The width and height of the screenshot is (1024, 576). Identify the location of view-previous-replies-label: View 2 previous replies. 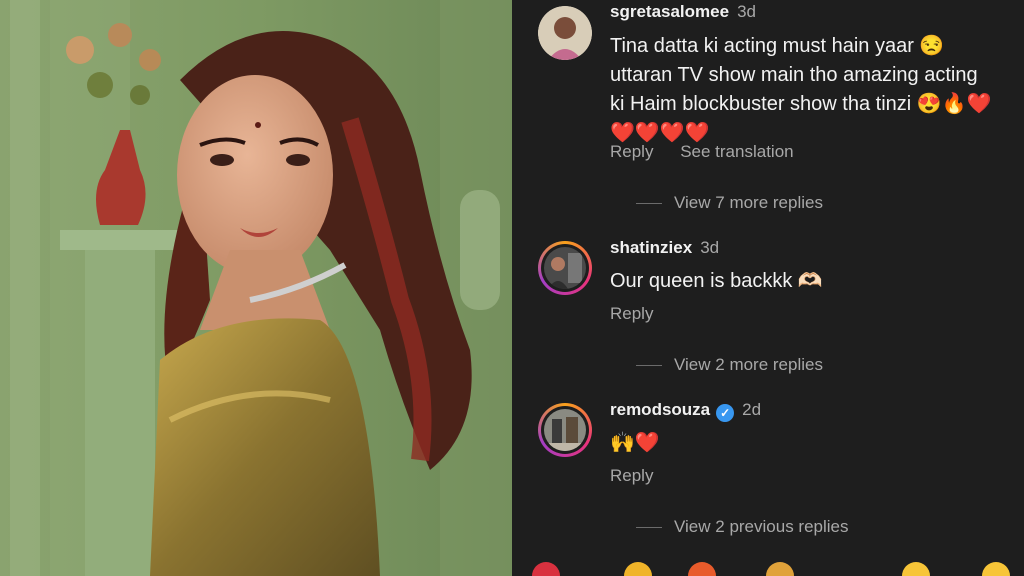
(761, 526).